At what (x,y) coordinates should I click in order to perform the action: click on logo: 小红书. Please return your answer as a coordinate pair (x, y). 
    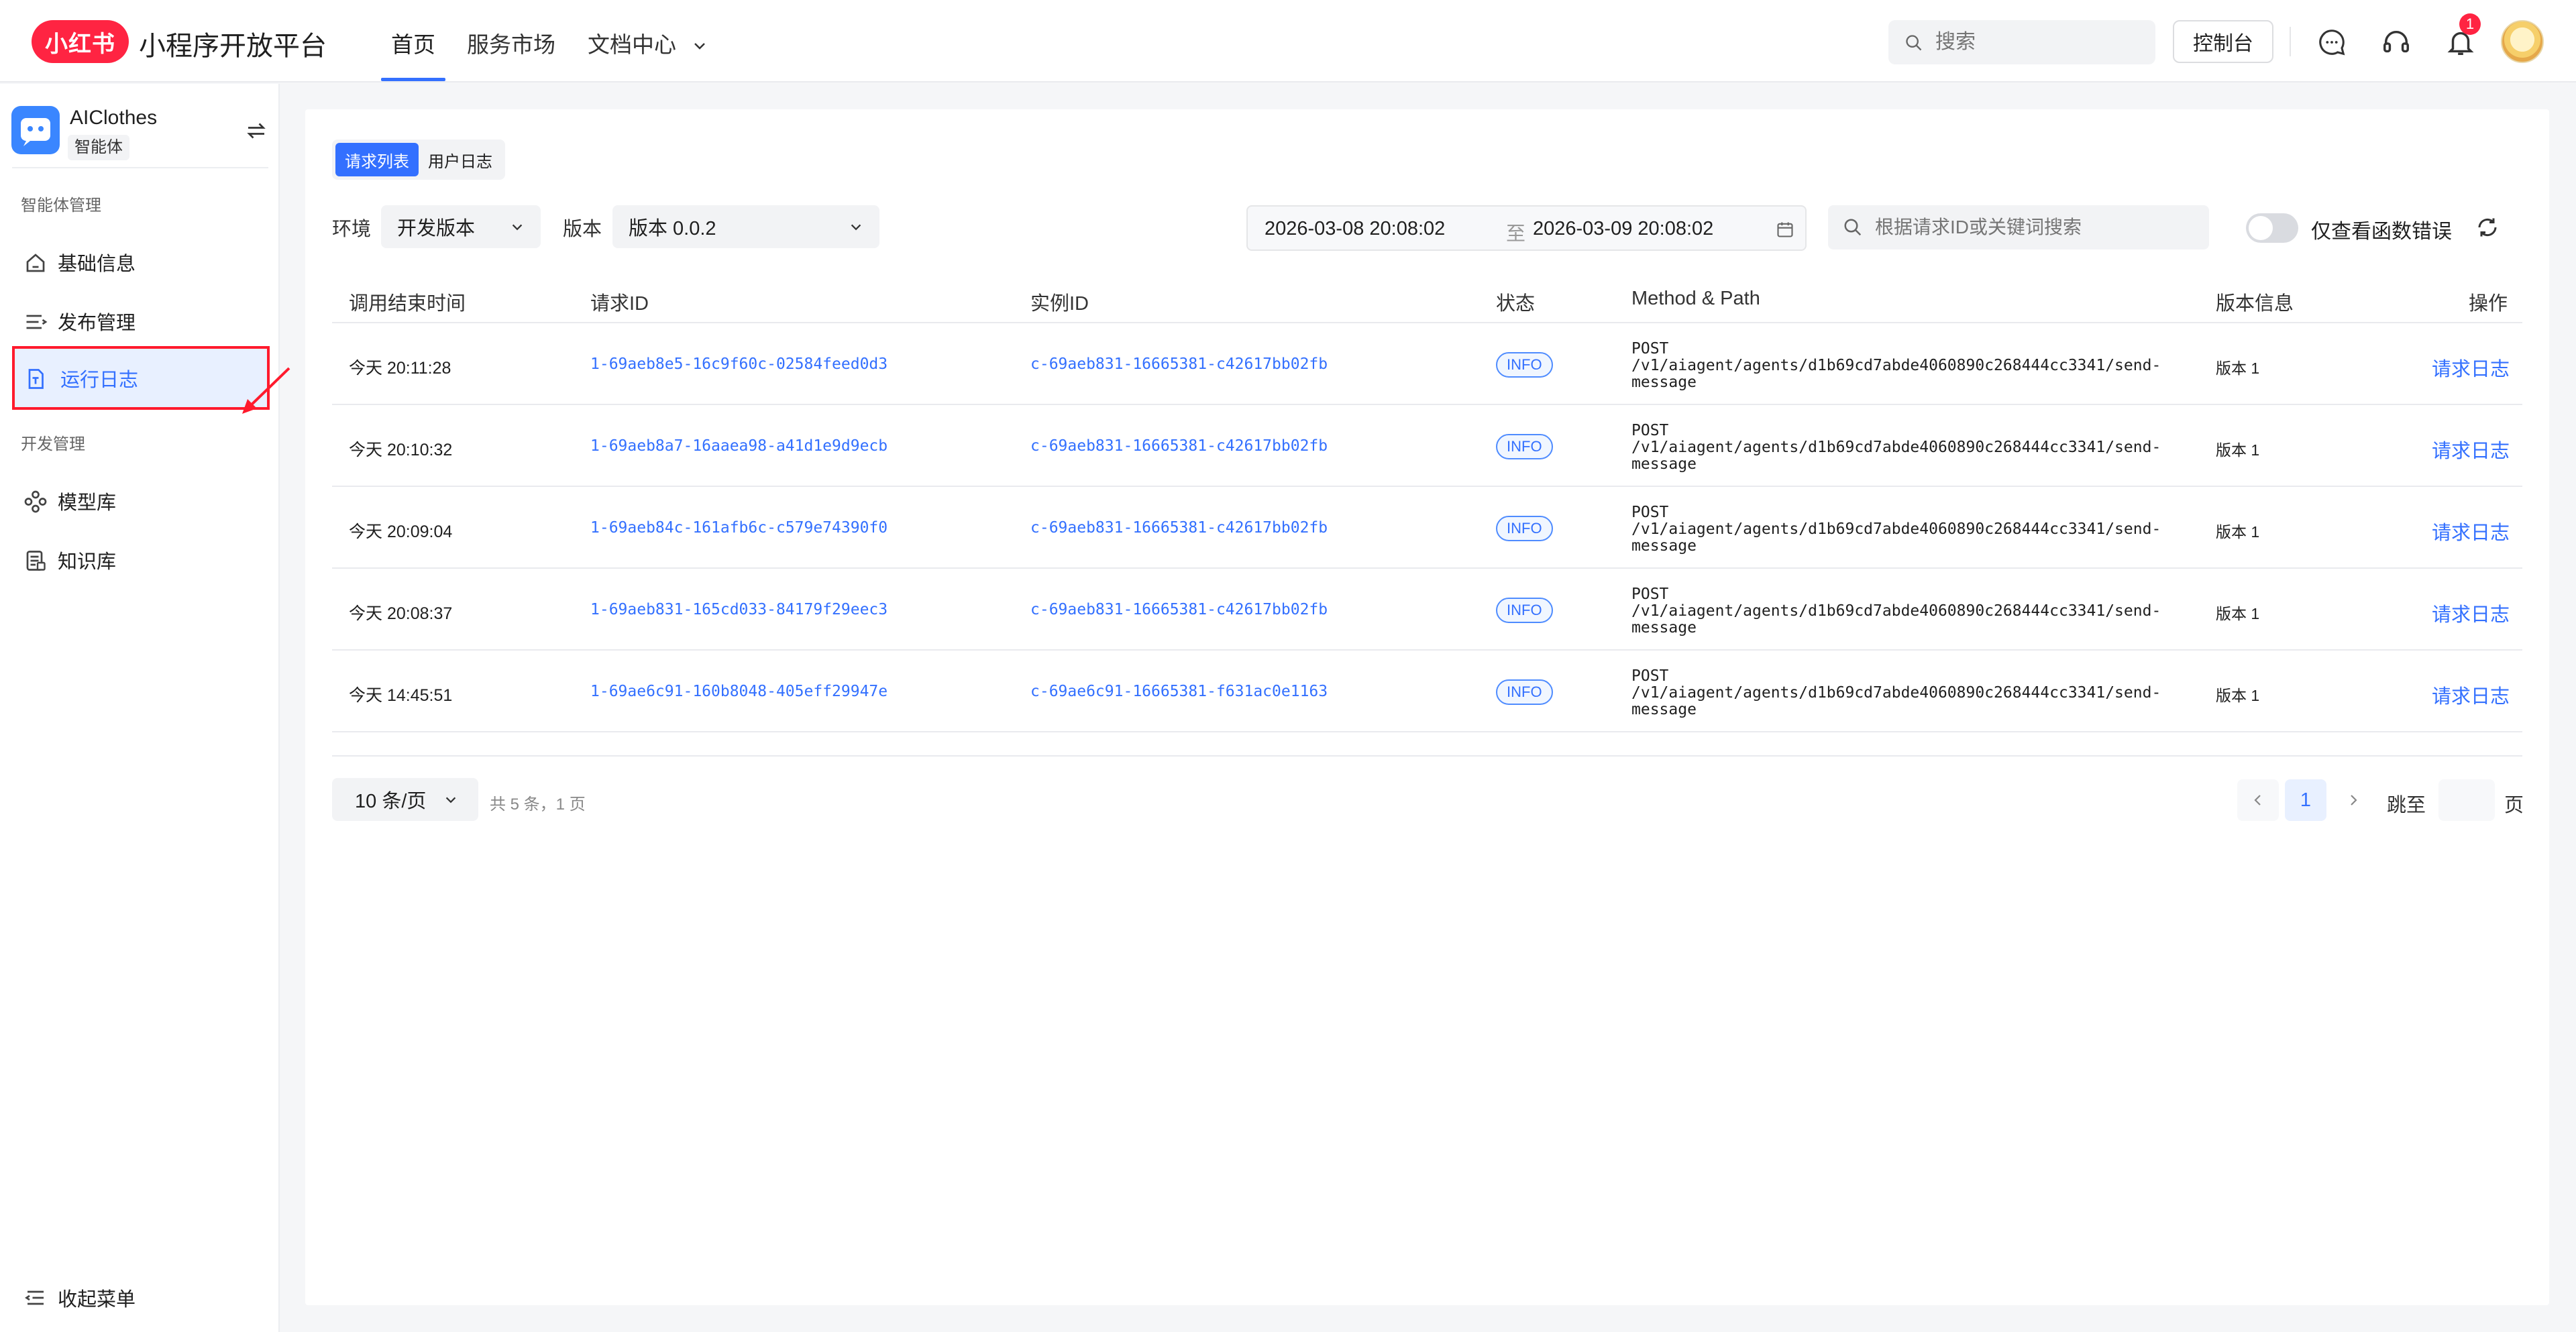
    Looking at the image, I should click on (80, 41).